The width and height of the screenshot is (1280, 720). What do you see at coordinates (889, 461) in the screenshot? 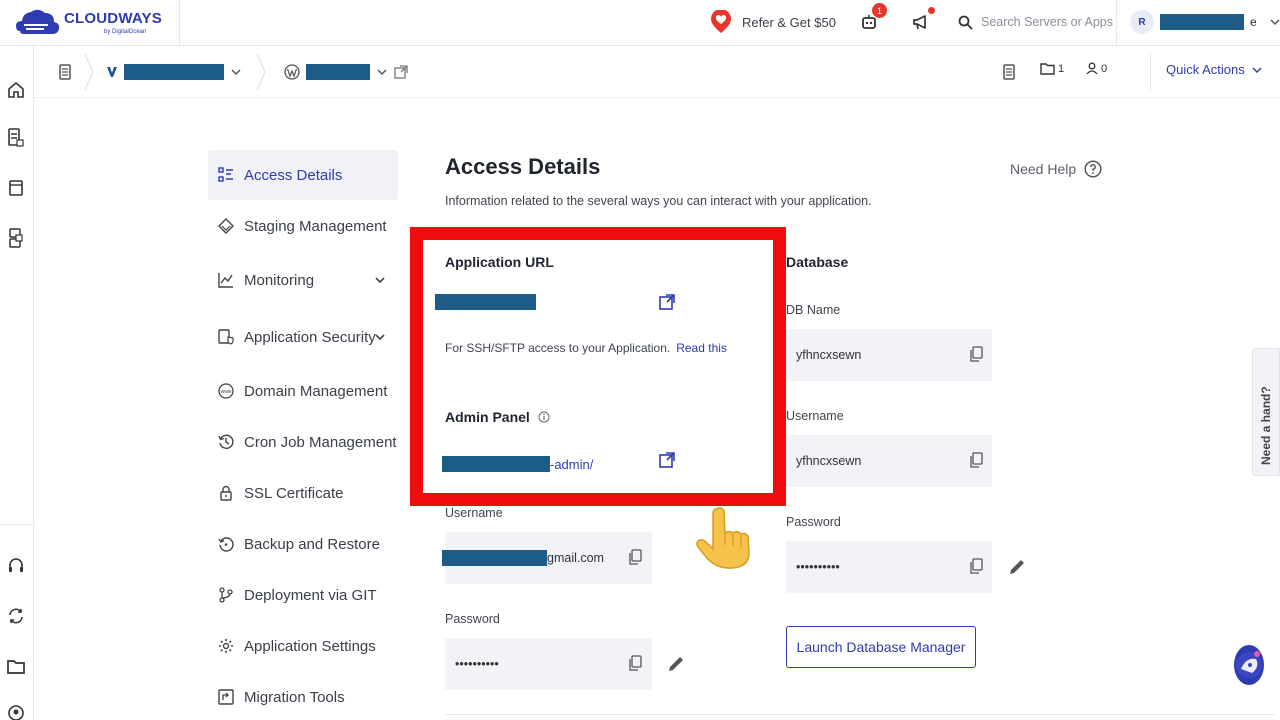
I see `db-username-field: yfhncxsewn` at bounding box center [889, 461].